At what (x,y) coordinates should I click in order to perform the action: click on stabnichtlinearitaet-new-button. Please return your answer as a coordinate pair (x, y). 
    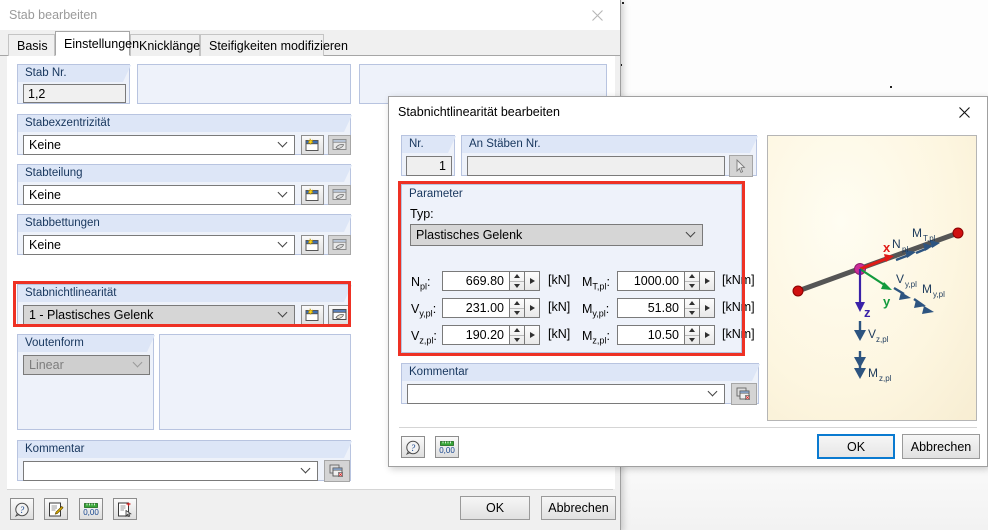
    Looking at the image, I should click on (312, 315).